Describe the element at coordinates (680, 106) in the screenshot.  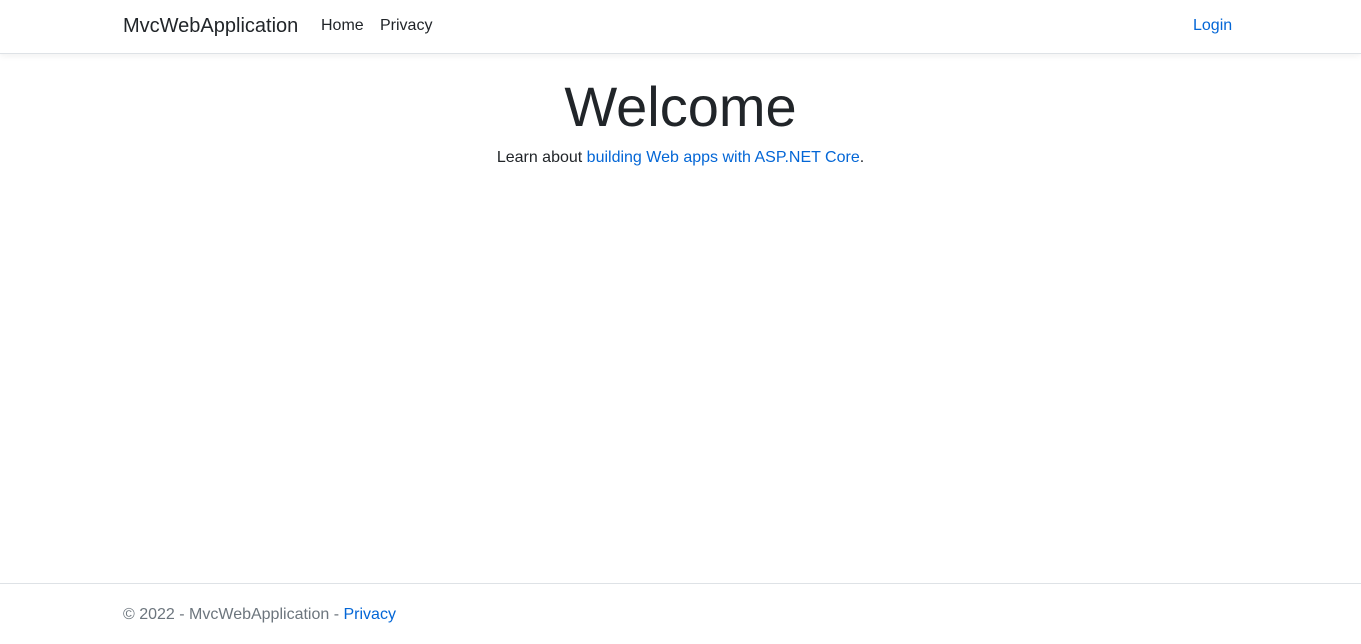
I see `page-title: Welcome` at that location.